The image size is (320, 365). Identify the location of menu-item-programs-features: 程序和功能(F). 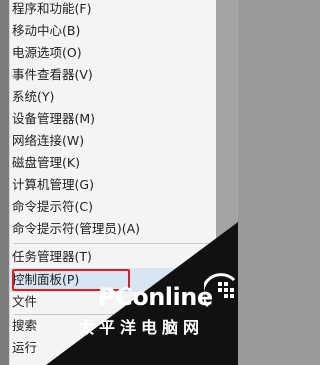
(113, 10).